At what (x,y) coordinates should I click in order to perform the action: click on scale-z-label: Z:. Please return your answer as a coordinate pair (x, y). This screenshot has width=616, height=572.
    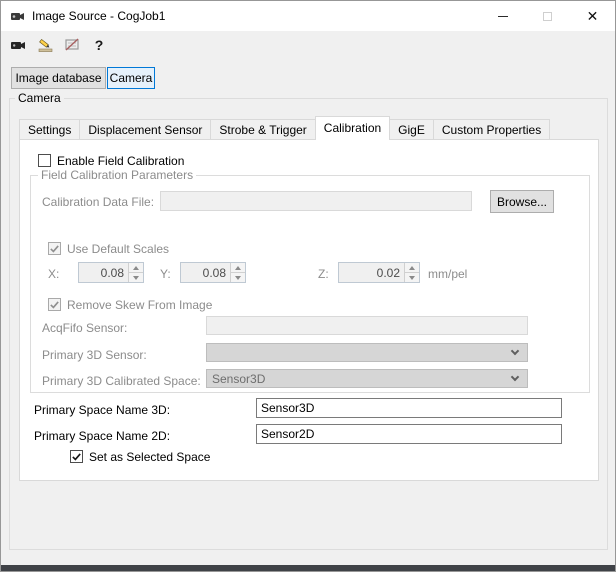
    Looking at the image, I should click on (323, 274).